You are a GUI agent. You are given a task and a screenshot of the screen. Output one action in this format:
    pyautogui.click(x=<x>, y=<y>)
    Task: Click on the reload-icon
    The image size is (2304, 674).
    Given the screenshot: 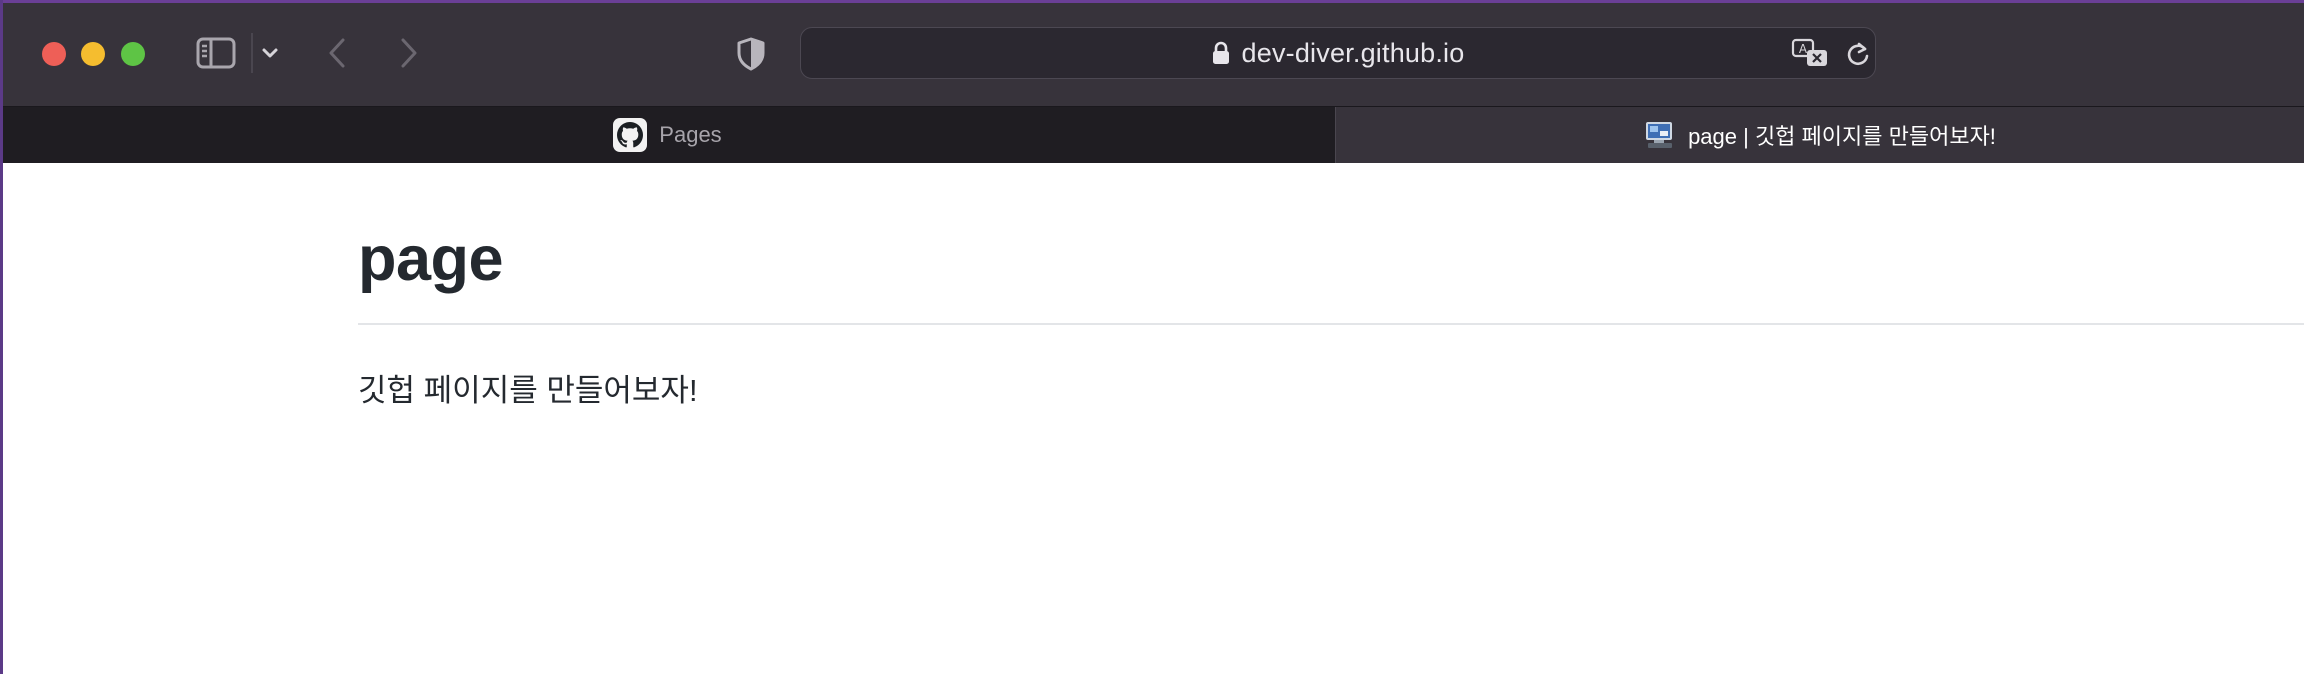 What is the action you would take?
    pyautogui.click(x=1858, y=54)
    